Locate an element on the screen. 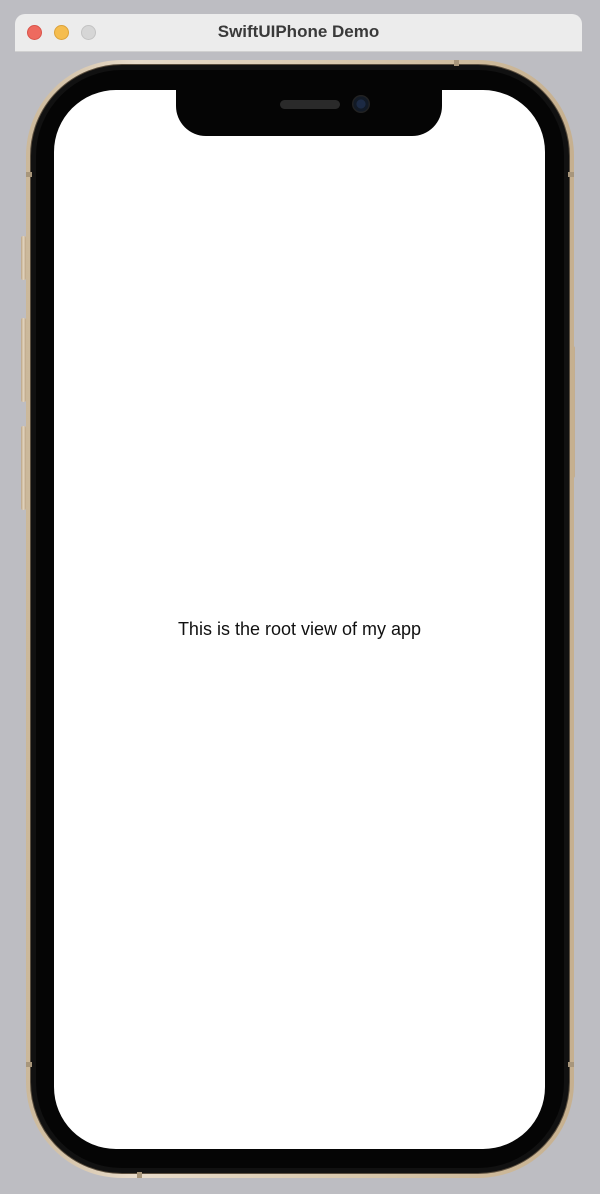 The width and height of the screenshot is (600, 1194). phone-notch is located at coordinates (309, 113).